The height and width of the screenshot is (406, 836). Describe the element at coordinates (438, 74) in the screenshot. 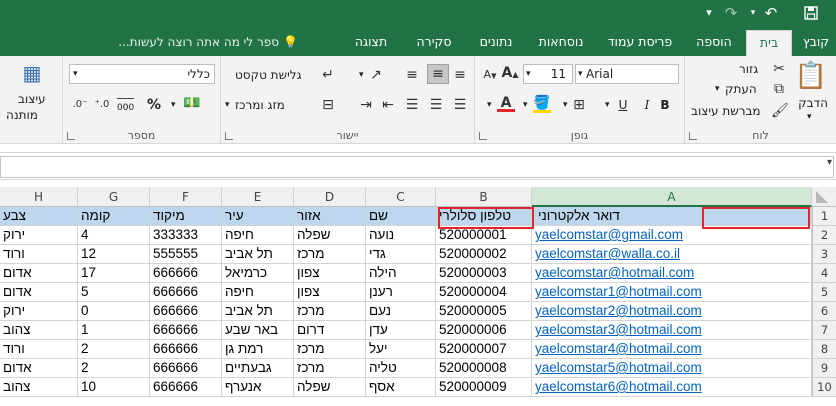

I see `align-middle-icon: ≡` at that location.